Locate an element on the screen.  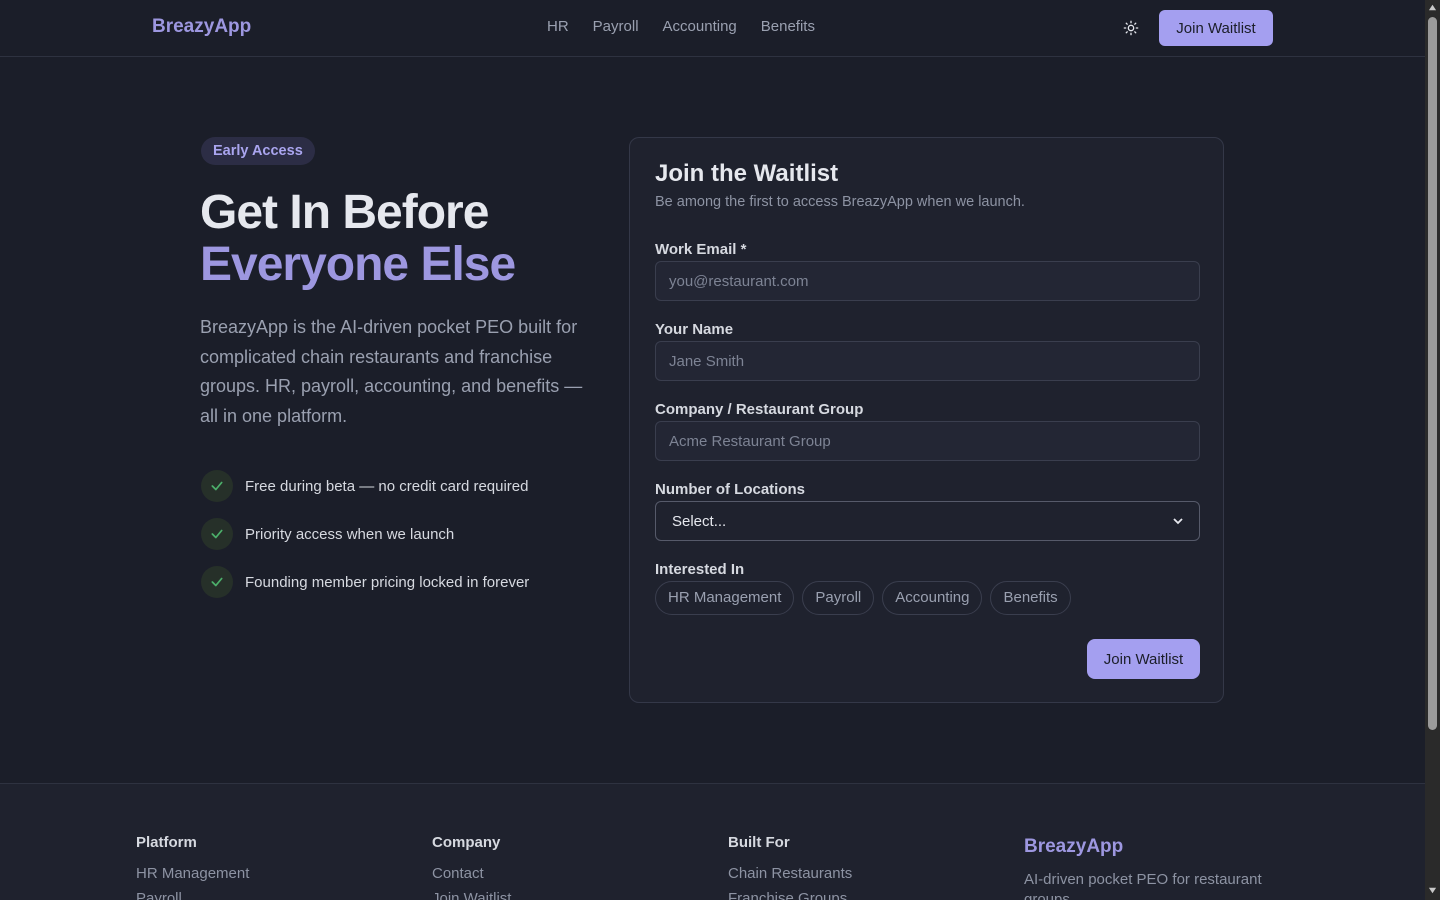
footer-link: Join Waitlist is located at coordinates (471, 895).